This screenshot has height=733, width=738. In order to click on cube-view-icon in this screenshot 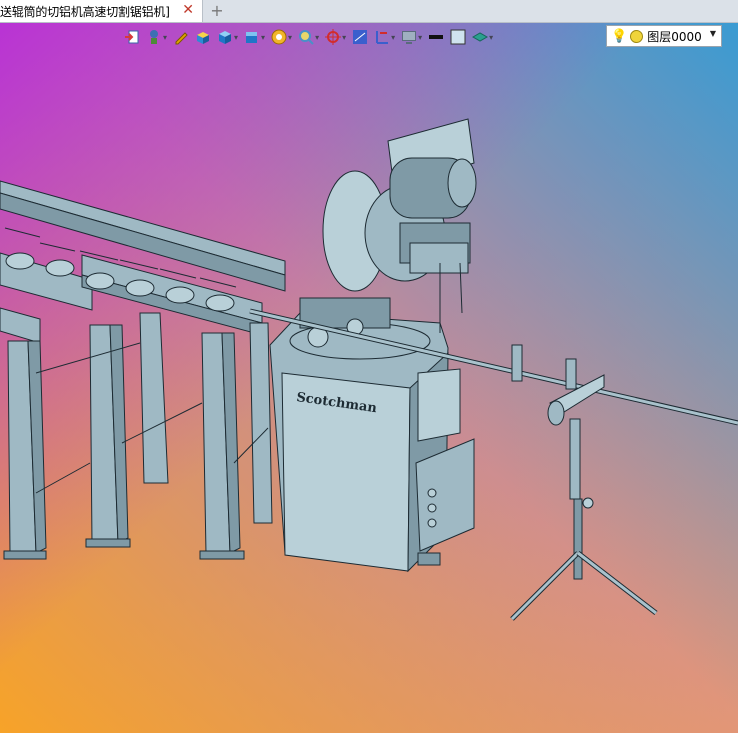, I will do `click(225, 37)`.